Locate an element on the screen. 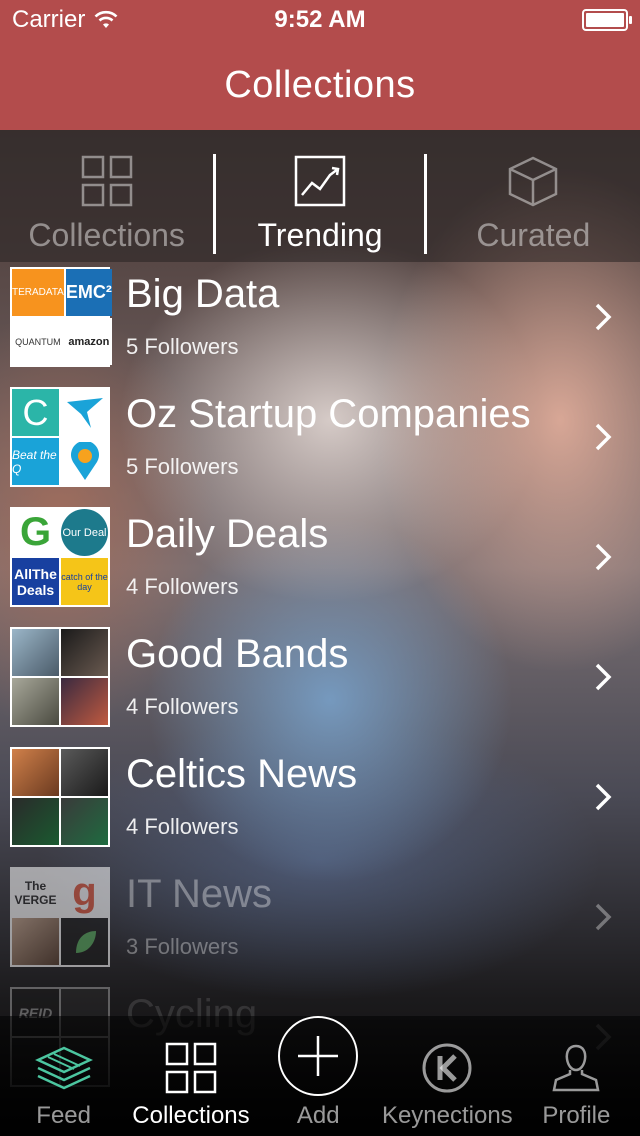 The image size is (640, 1136). tab-keynections: Keynections is located at coordinates (447, 1076).